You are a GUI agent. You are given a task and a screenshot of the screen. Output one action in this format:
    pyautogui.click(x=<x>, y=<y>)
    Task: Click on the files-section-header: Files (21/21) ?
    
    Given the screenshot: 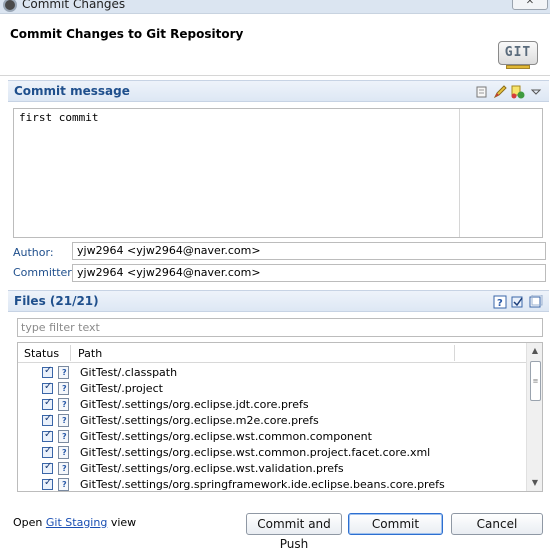 What is the action you would take?
    pyautogui.click(x=278, y=301)
    